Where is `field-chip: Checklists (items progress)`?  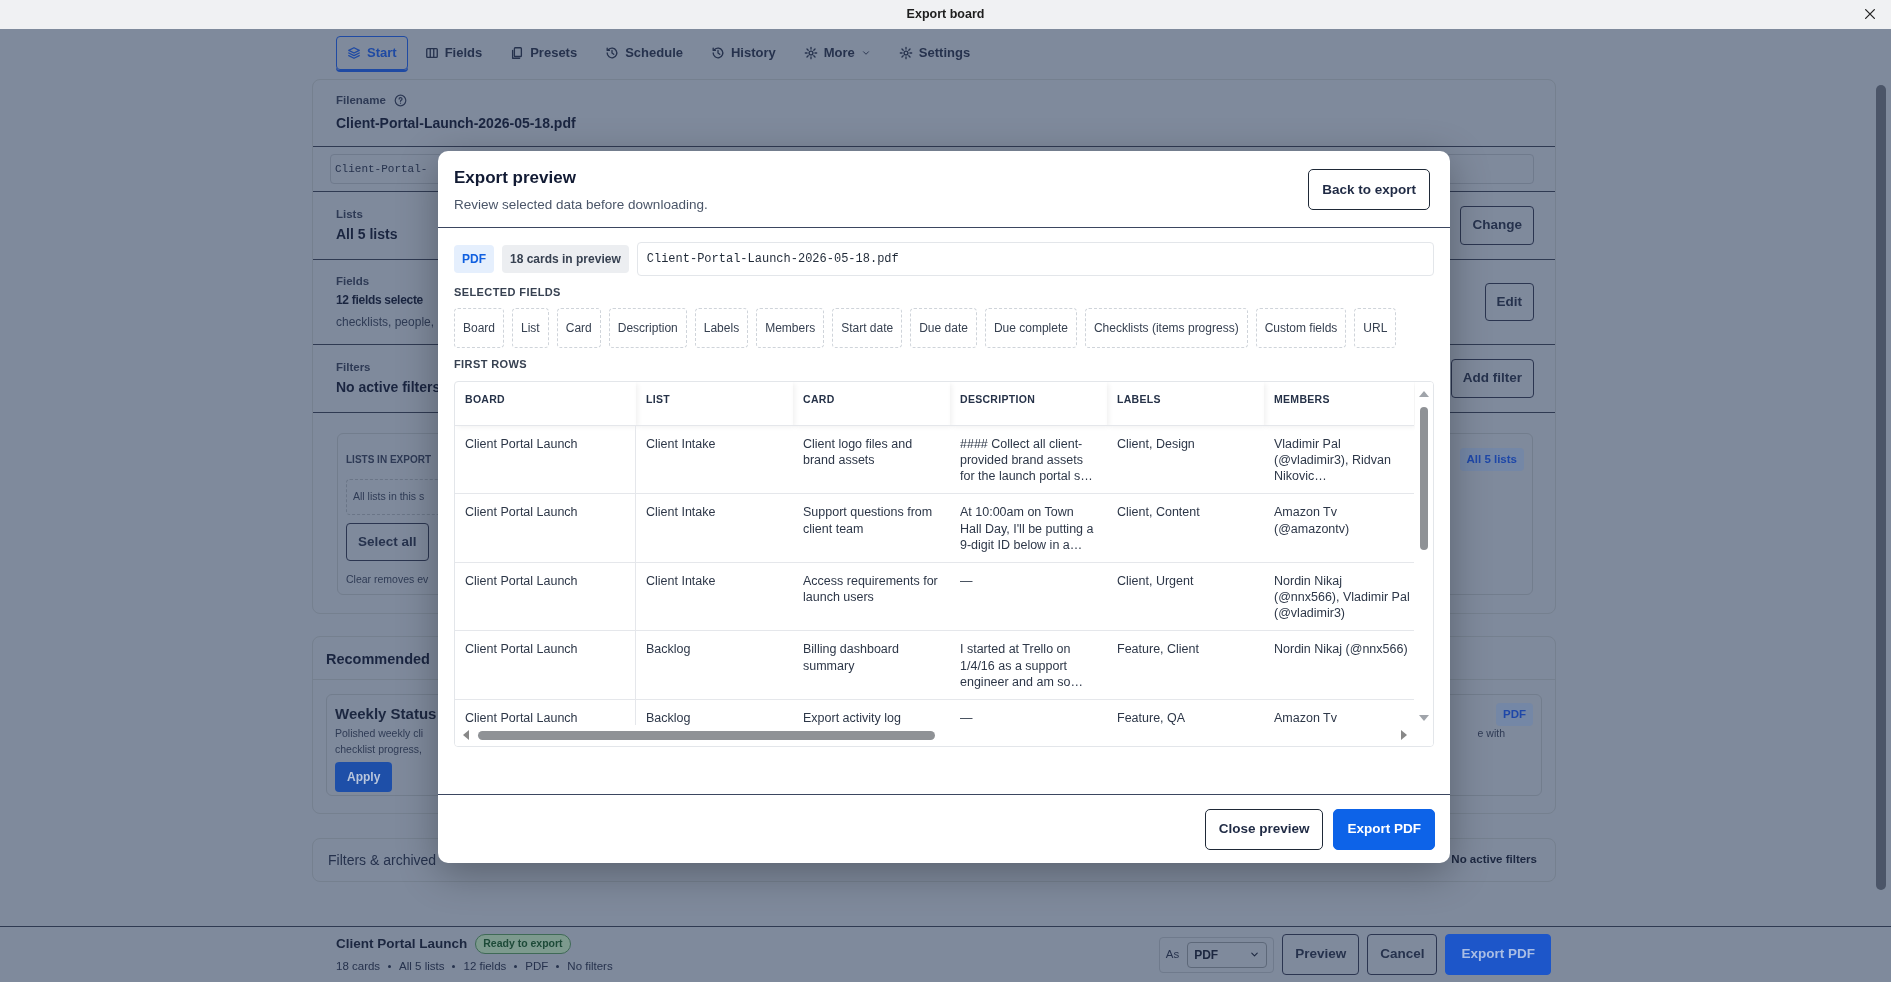 field-chip: Checklists (items progress) is located at coordinates (1166, 328).